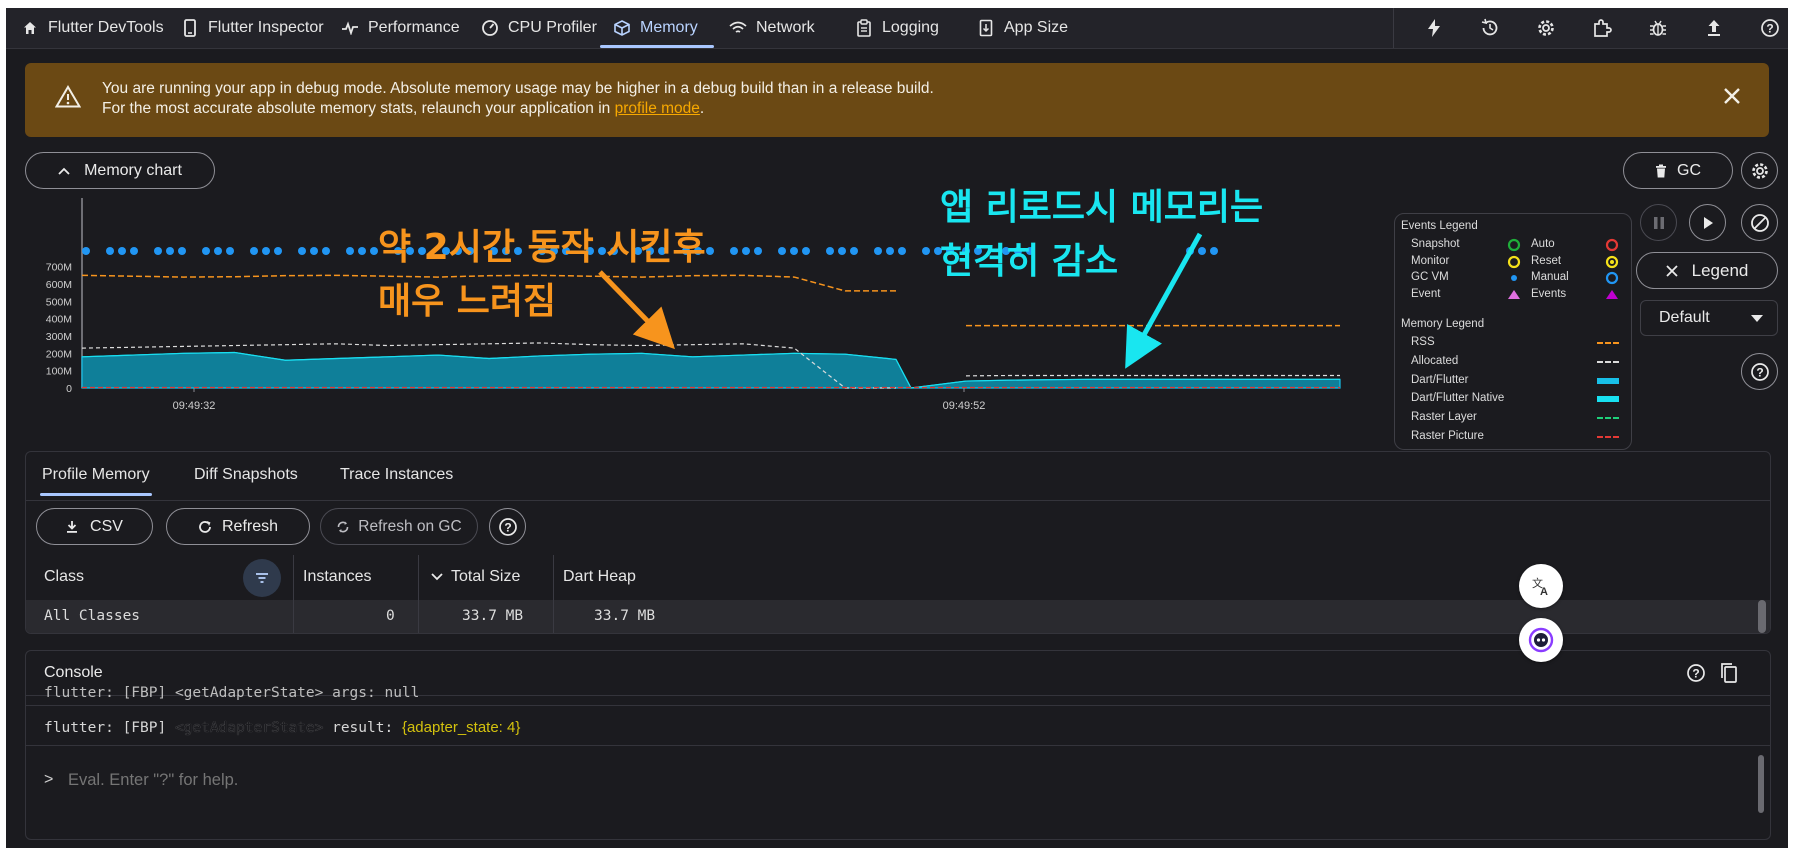 The image size is (1798, 856). What do you see at coordinates (1707, 222) in the screenshot?
I see `resume-button` at bounding box center [1707, 222].